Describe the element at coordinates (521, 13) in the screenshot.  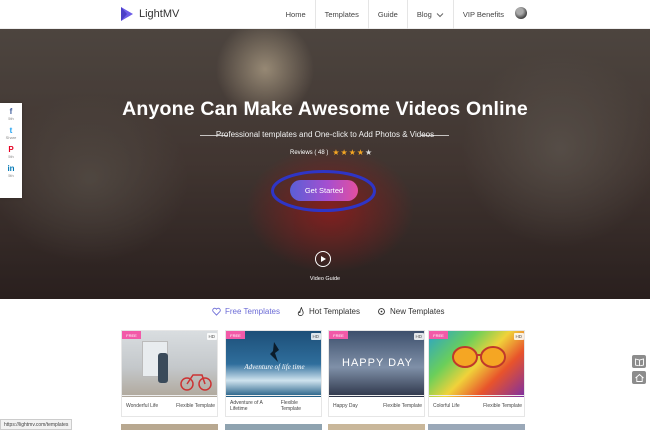
I see `avatar` at that location.